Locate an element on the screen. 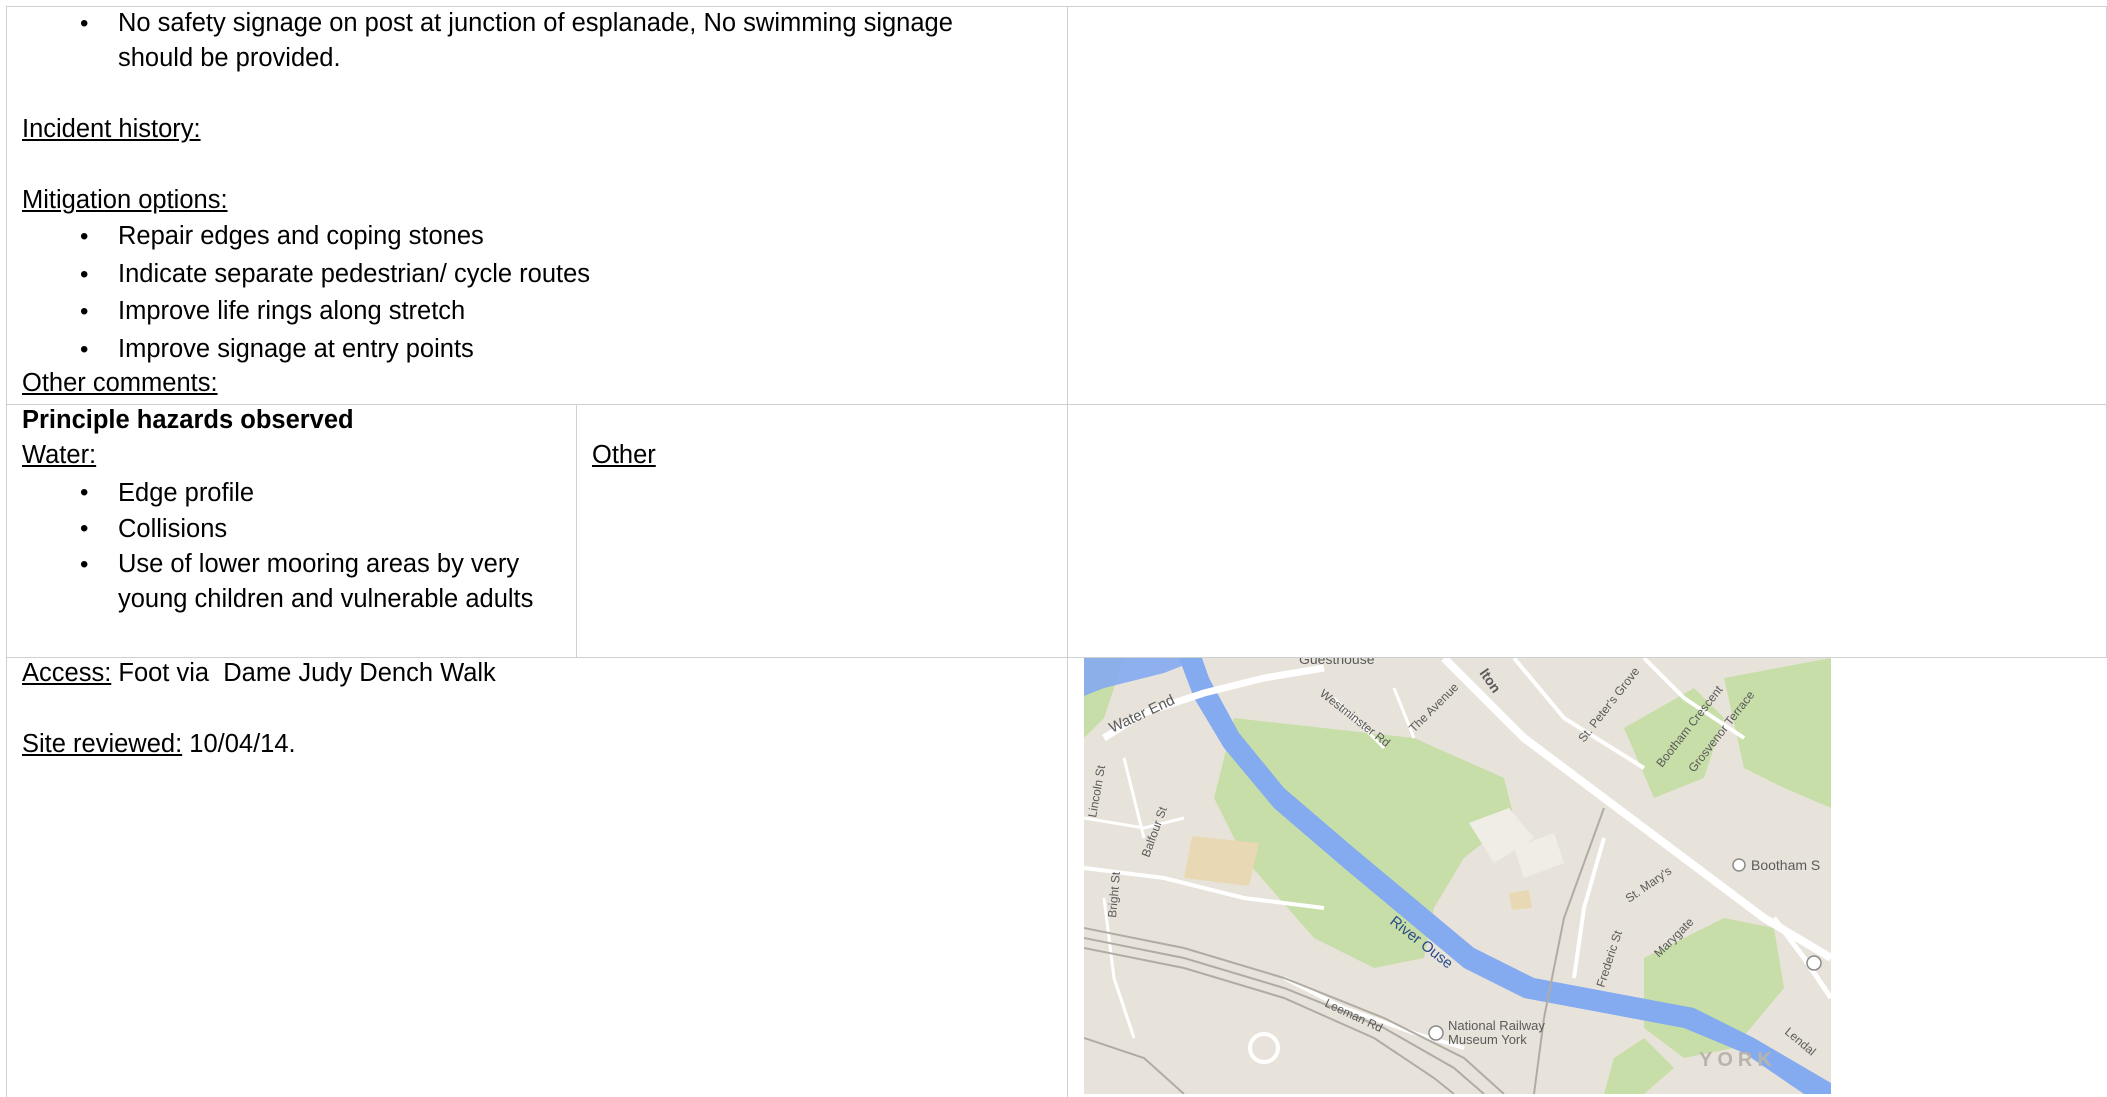  site-reviewed-value: 10/04/14. is located at coordinates (239, 744).